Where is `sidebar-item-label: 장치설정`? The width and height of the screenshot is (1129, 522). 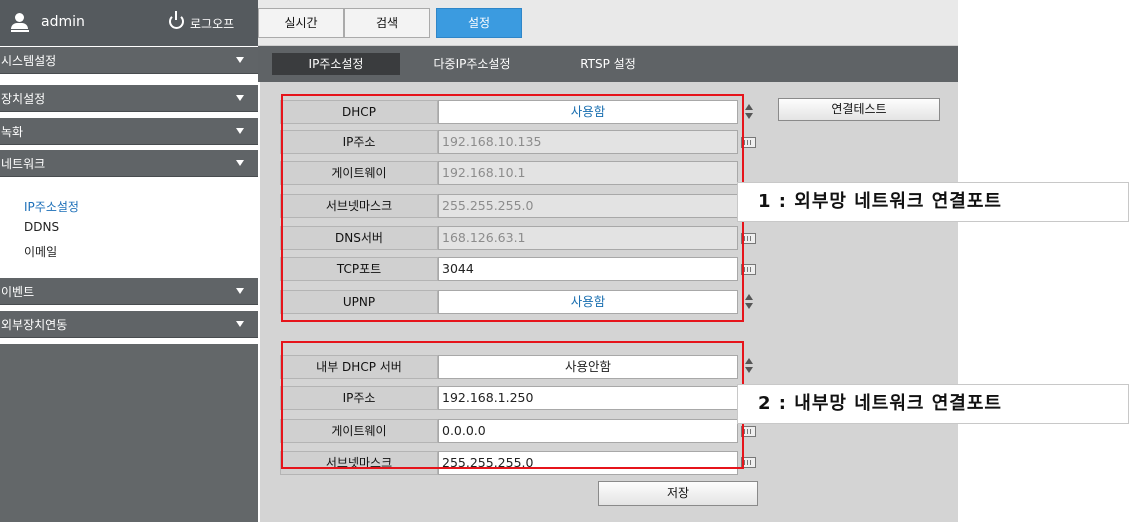
sidebar-item-label: 장치설정 is located at coordinates (23, 99).